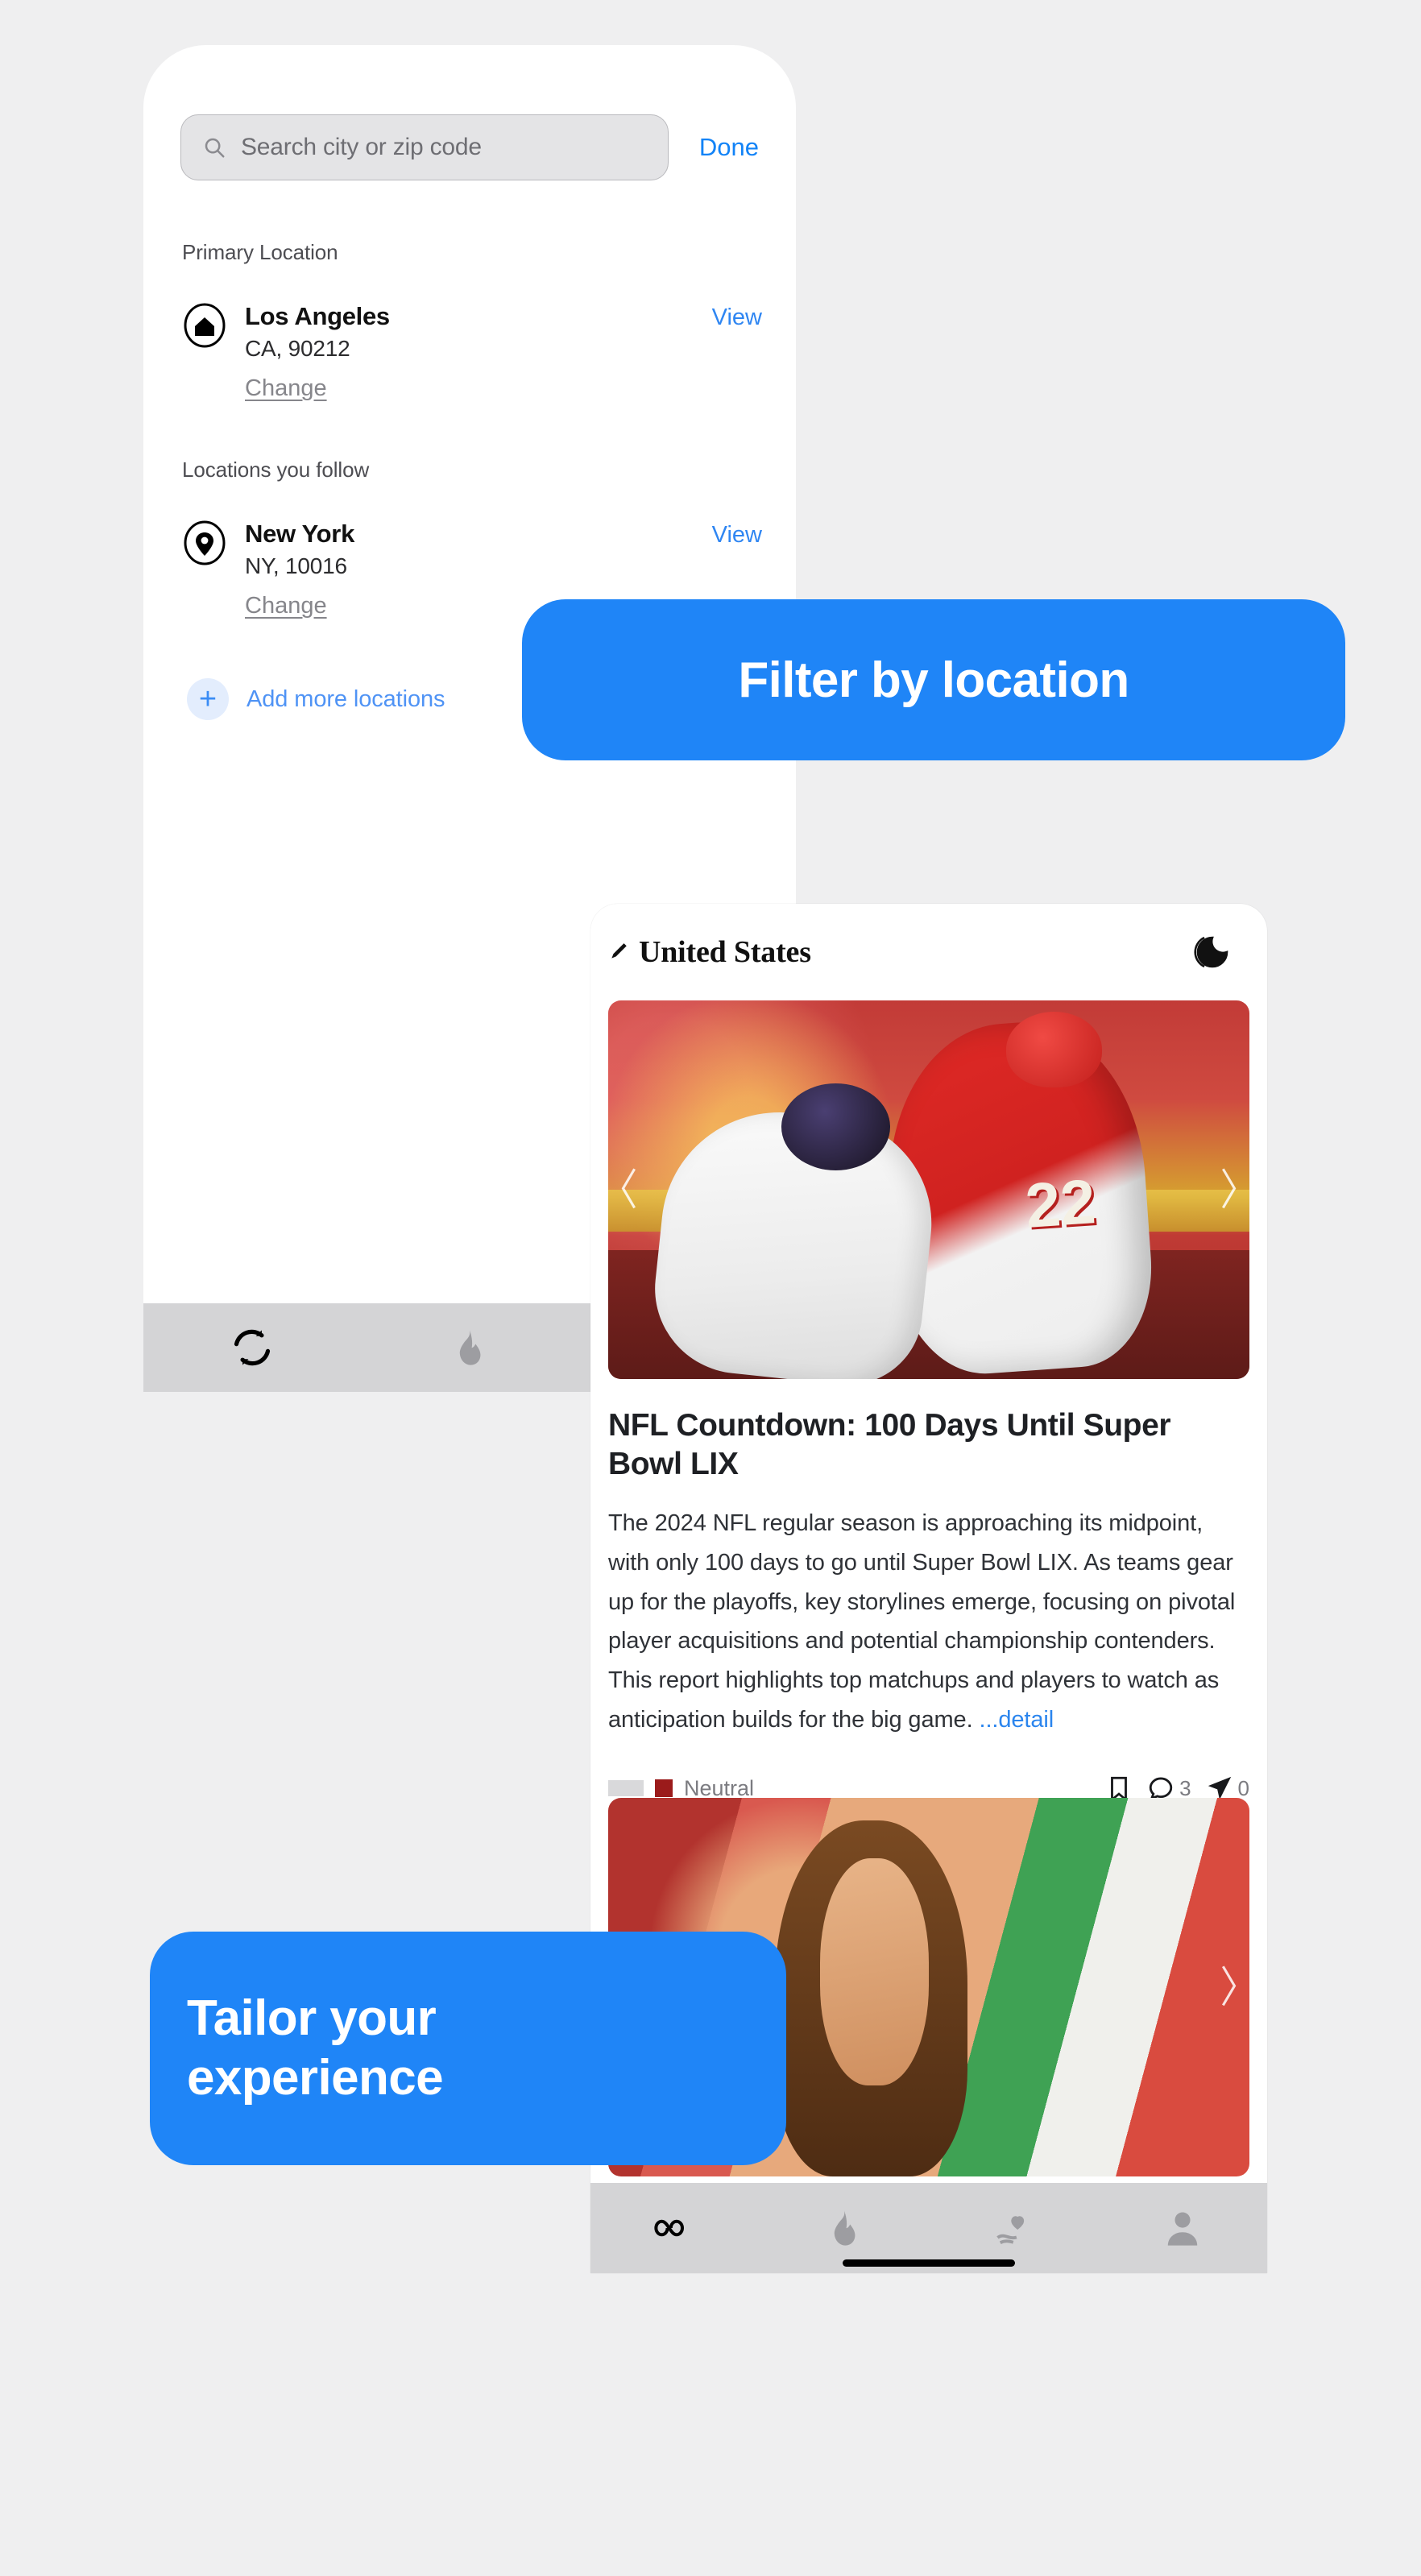  Describe the element at coordinates (204, 542) in the screenshot. I see `map-pin-icon` at that location.